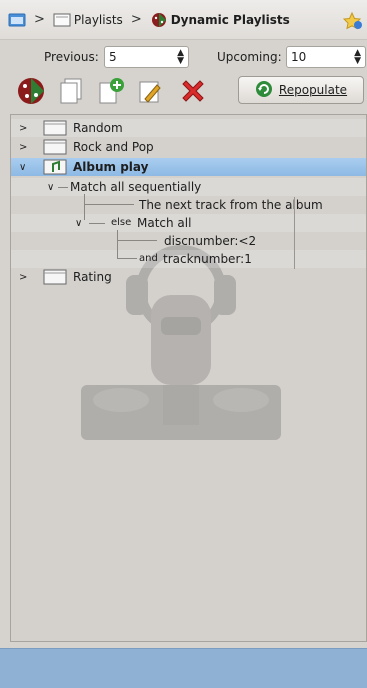 The width and height of the screenshot is (367, 688). What do you see at coordinates (207, 259) in the screenshot?
I see `bias-label: tracknumber:1` at bounding box center [207, 259].